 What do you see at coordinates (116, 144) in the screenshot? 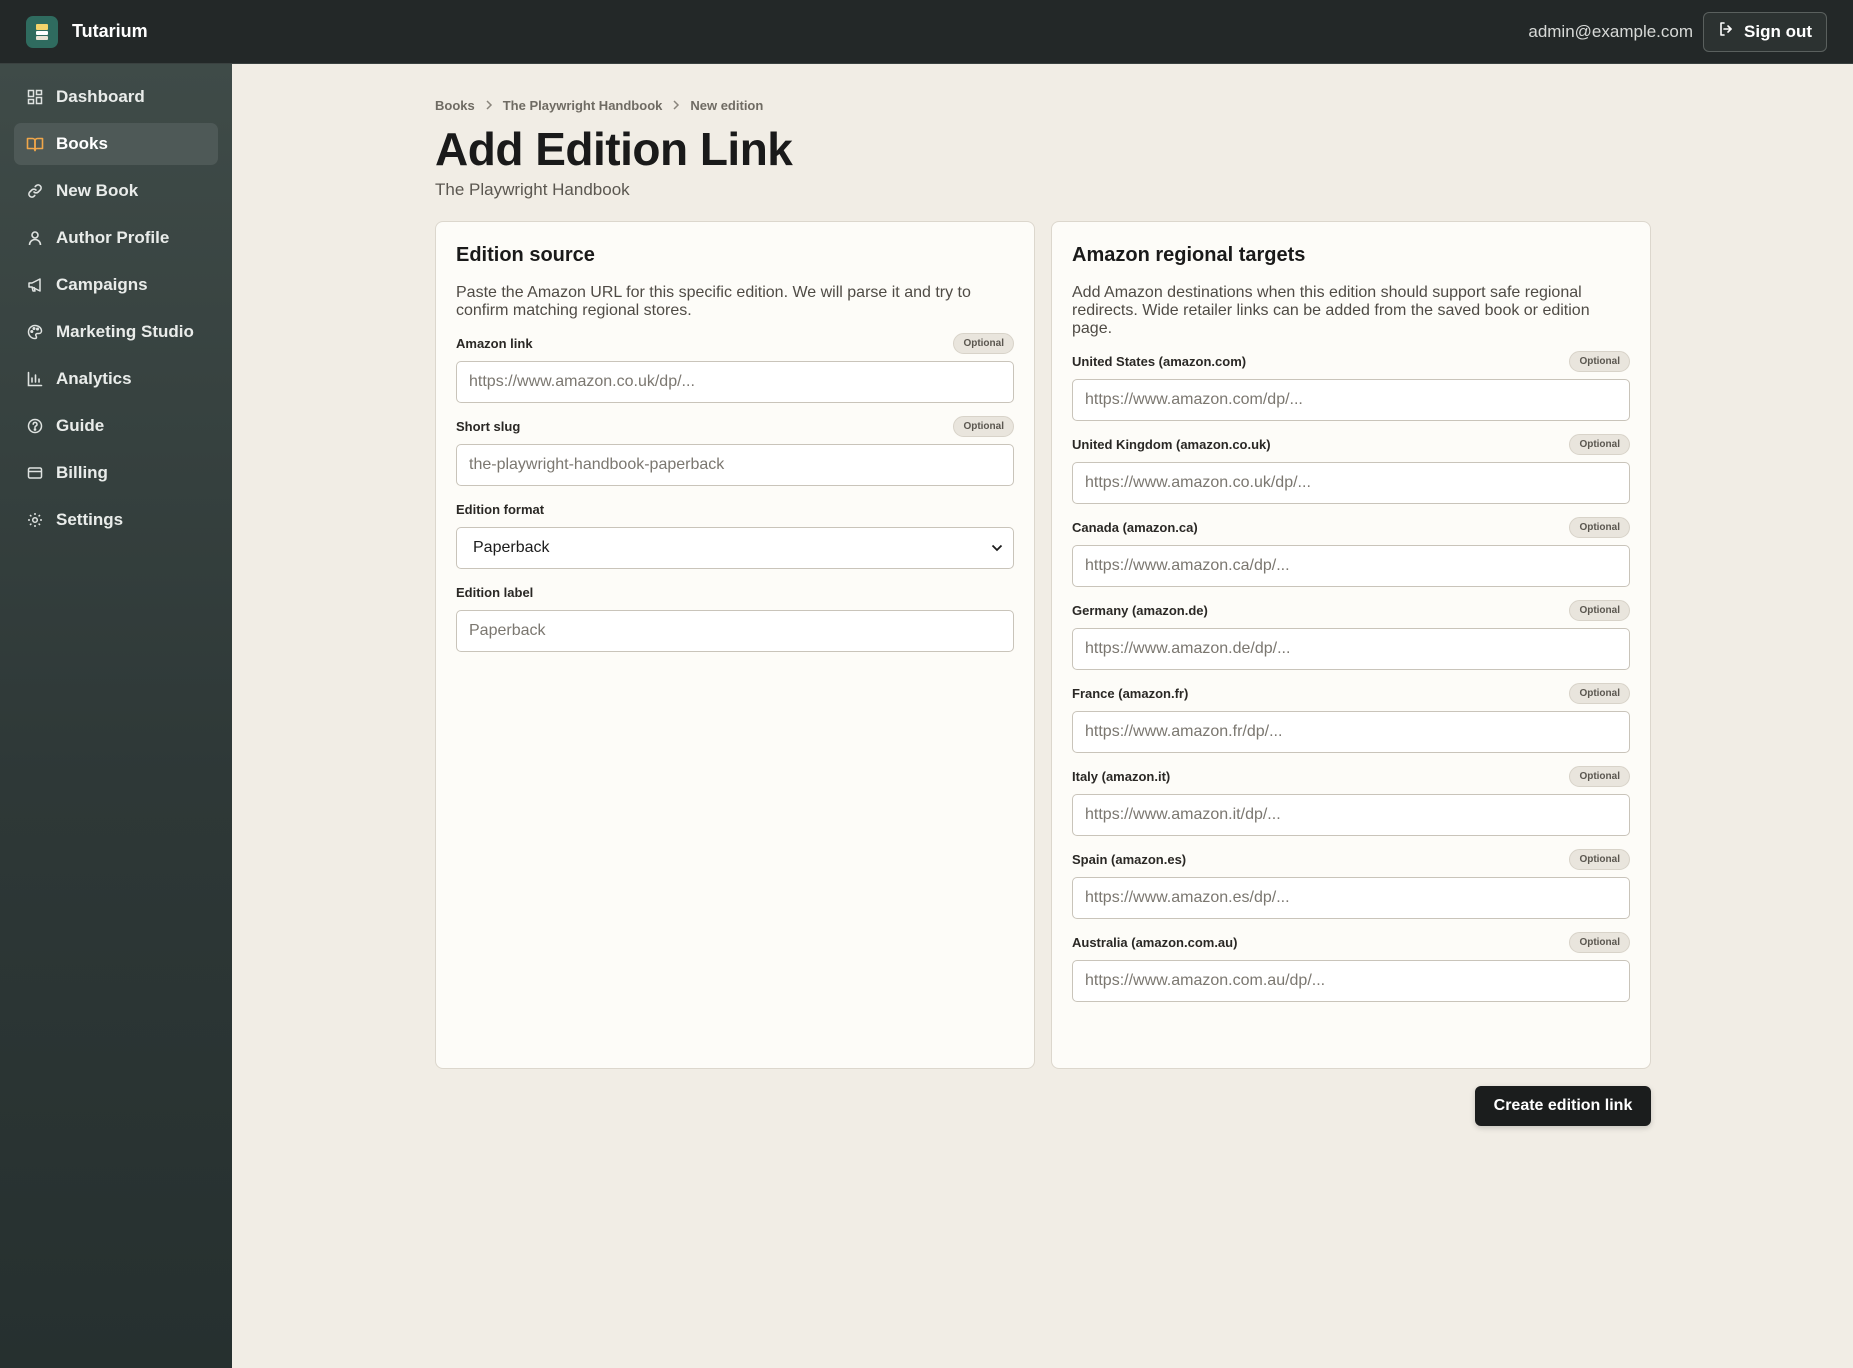
I see `sidebar-item-books: Books` at bounding box center [116, 144].